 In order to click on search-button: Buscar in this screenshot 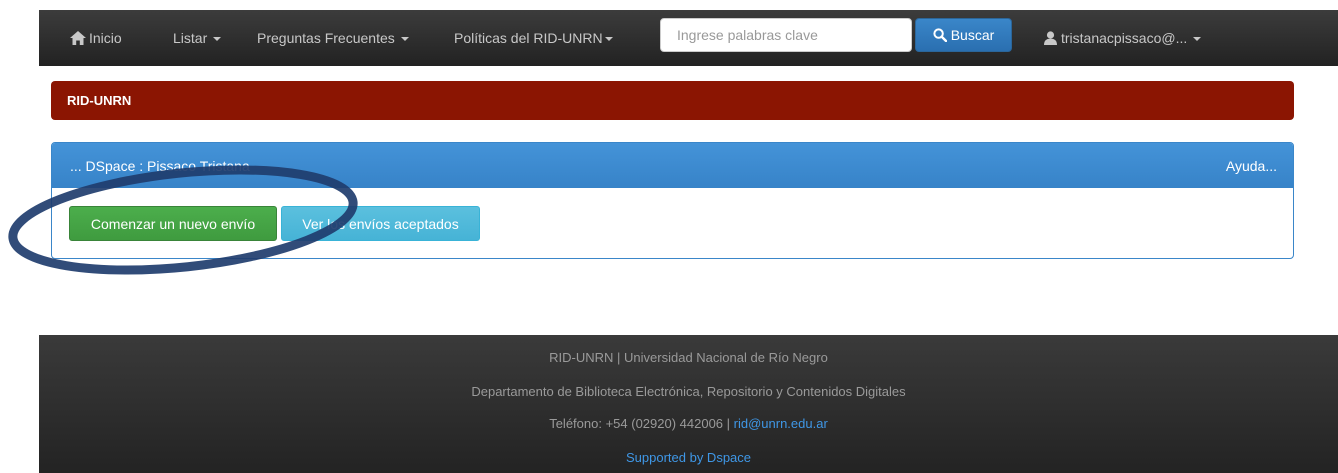, I will do `click(963, 35)`.